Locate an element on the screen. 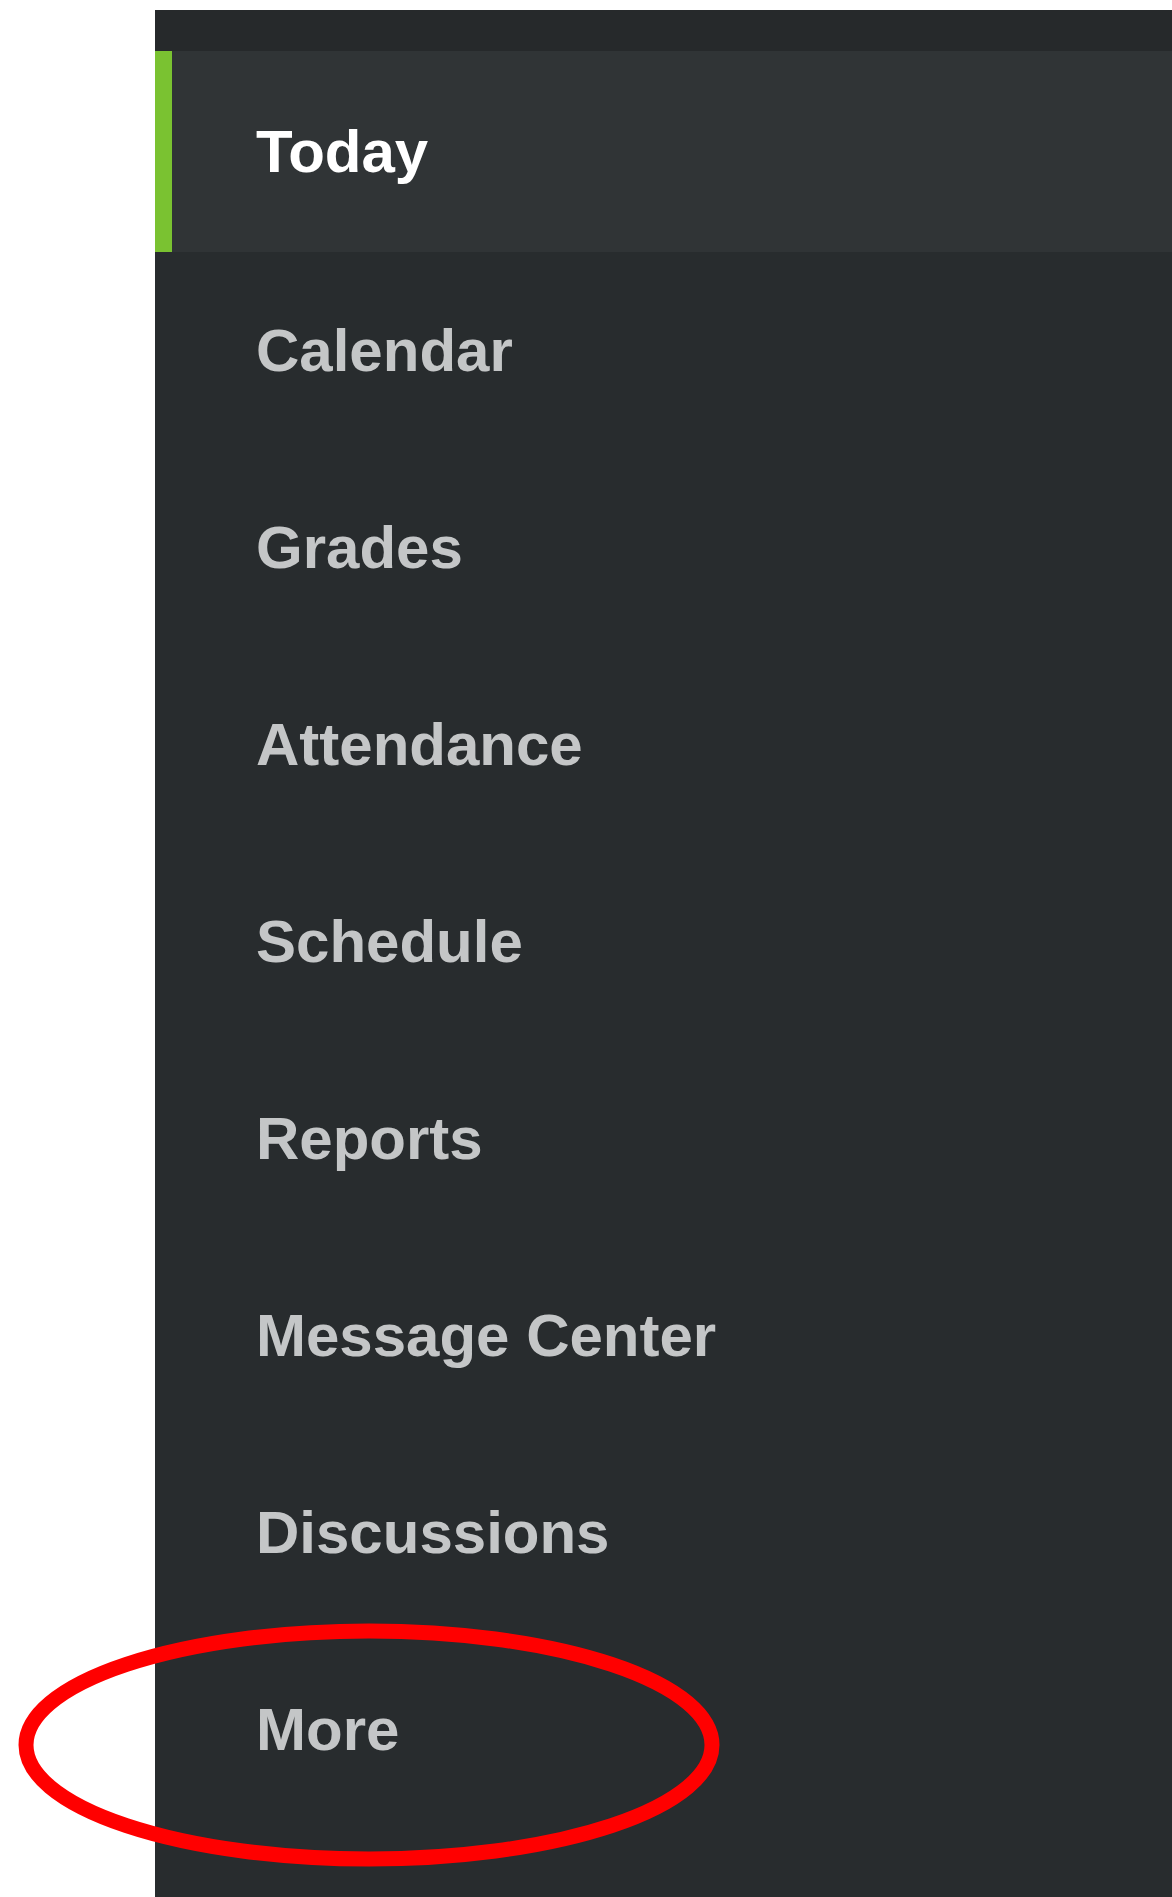 The width and height of the screenshot is (1172, 1897). nav-item: Message Center is located at coordinates (663, 1335).